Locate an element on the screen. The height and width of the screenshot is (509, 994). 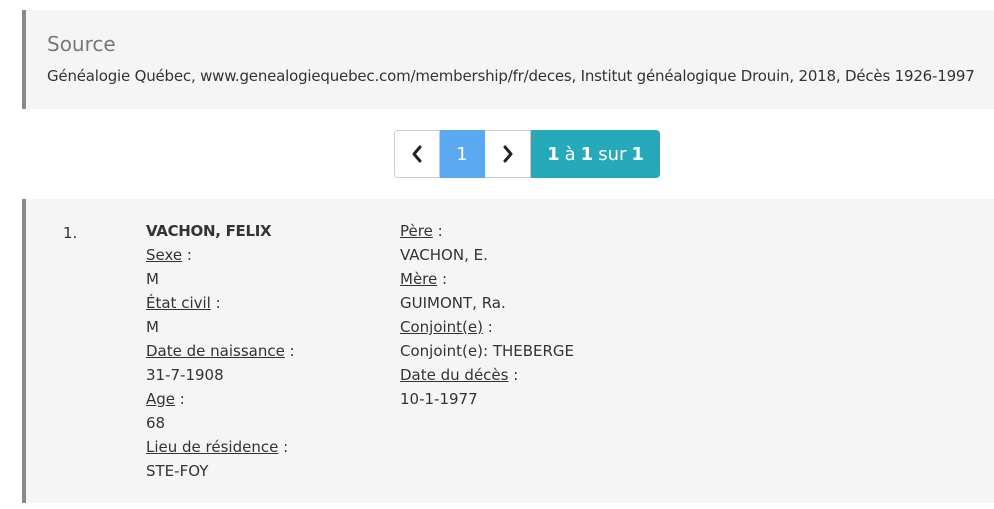
lieu-residence-value: STE-FOY is located at coordinates (177, 471).